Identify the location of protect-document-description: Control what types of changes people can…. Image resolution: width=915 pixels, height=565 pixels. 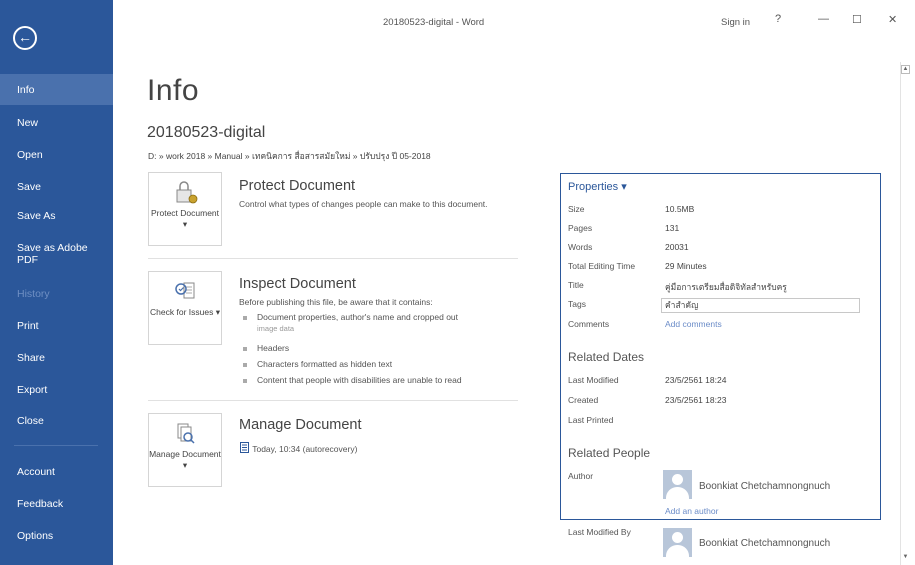
(363, 204).